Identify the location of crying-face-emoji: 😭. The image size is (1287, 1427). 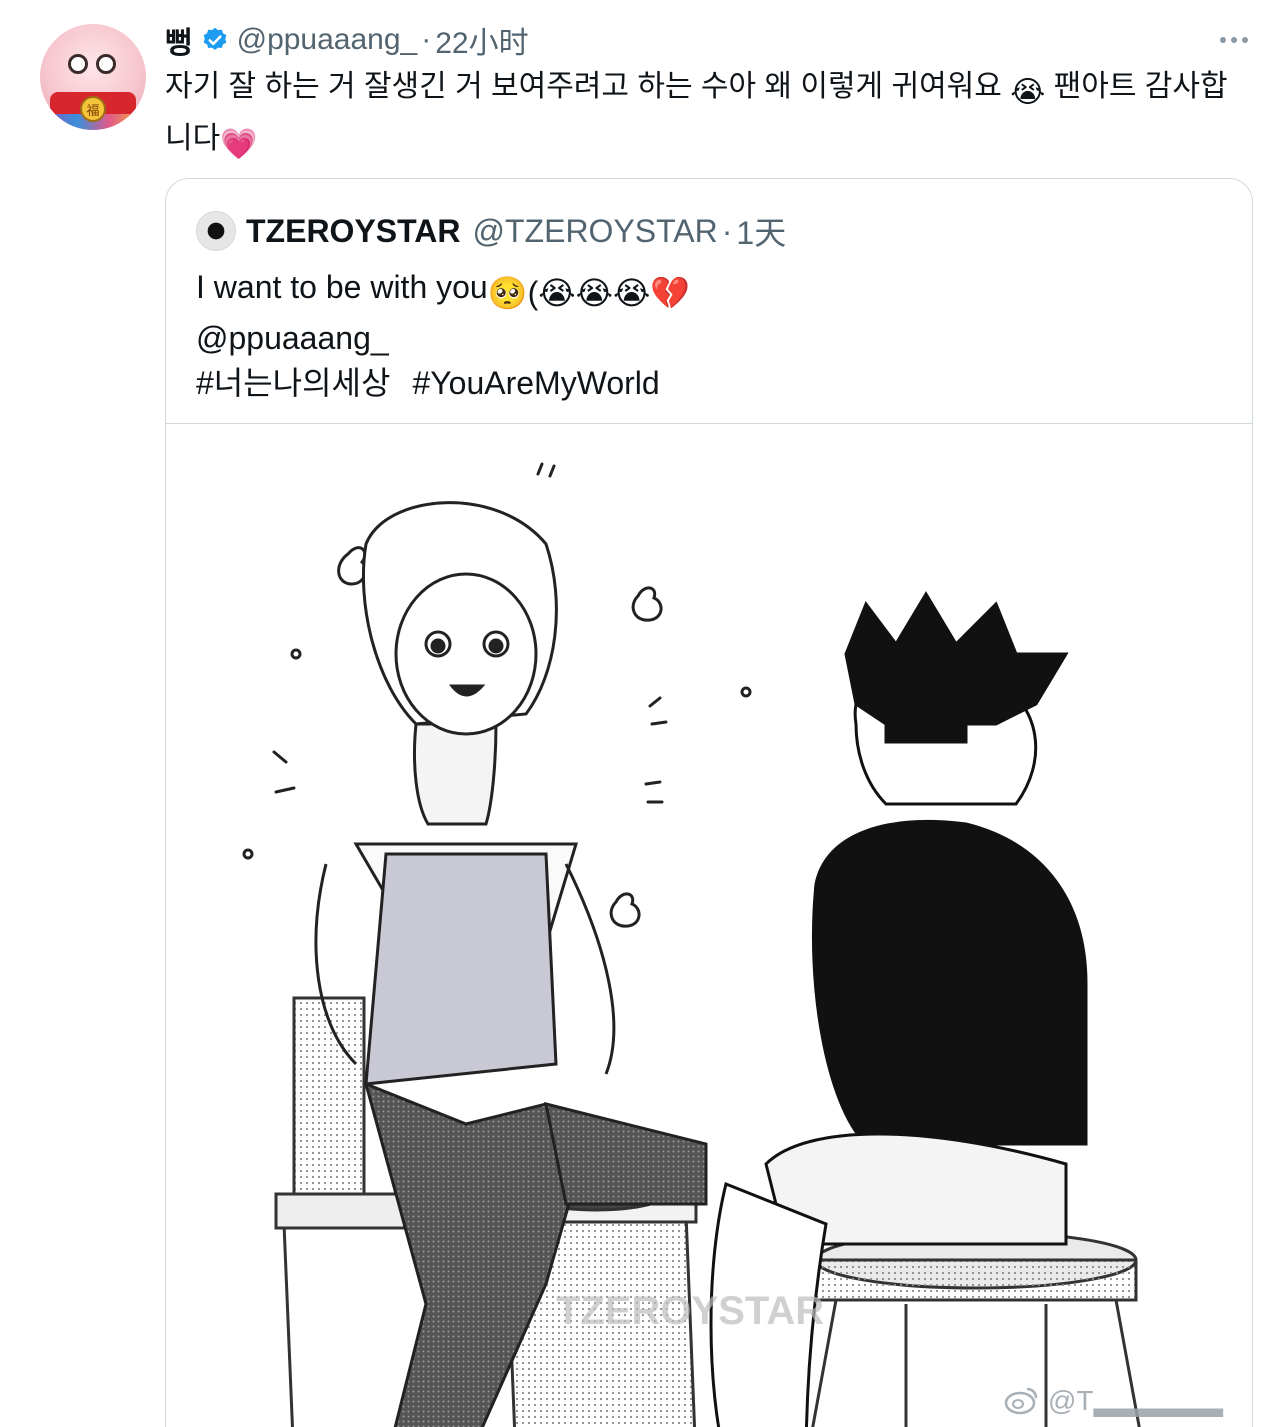
(1028, 92).